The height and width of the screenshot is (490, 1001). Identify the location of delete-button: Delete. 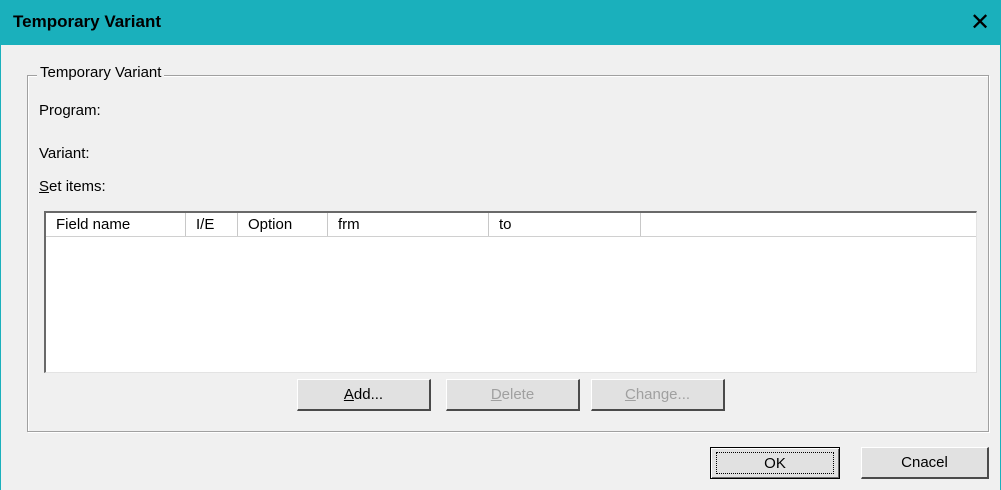
(513, 395).